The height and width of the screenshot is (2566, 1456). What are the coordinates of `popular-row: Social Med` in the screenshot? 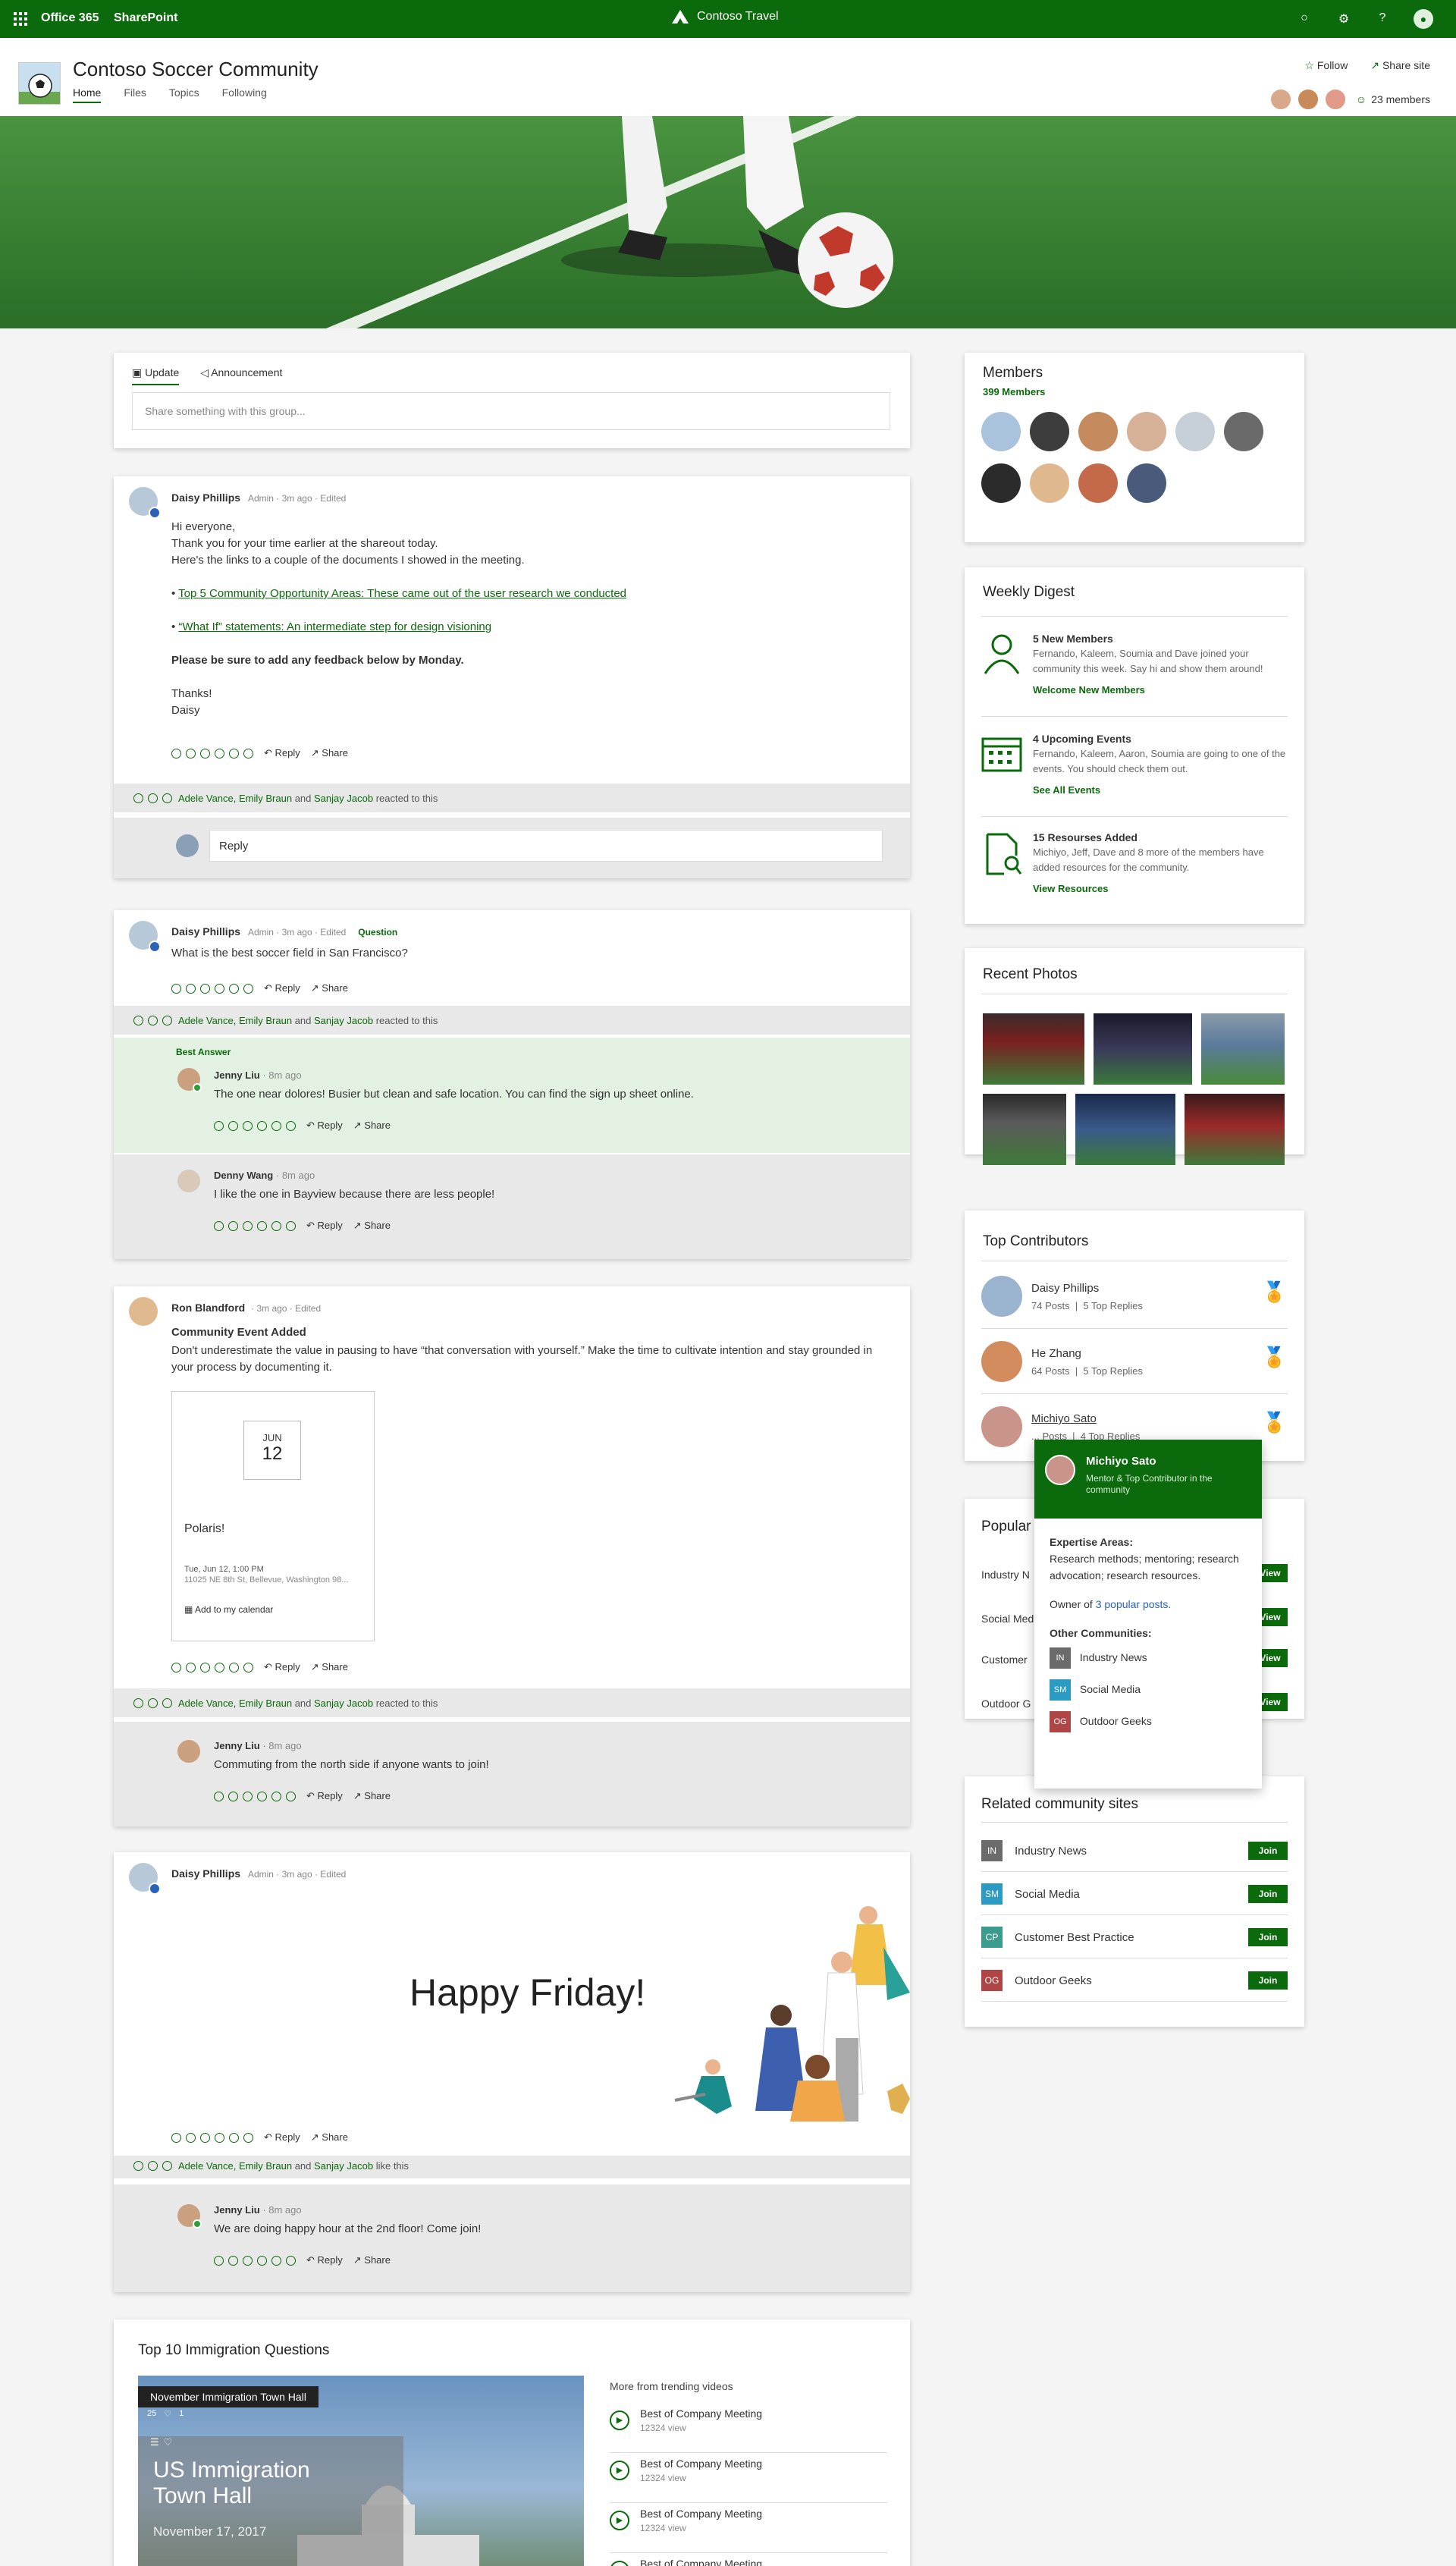 It's located at (1007, 1619).